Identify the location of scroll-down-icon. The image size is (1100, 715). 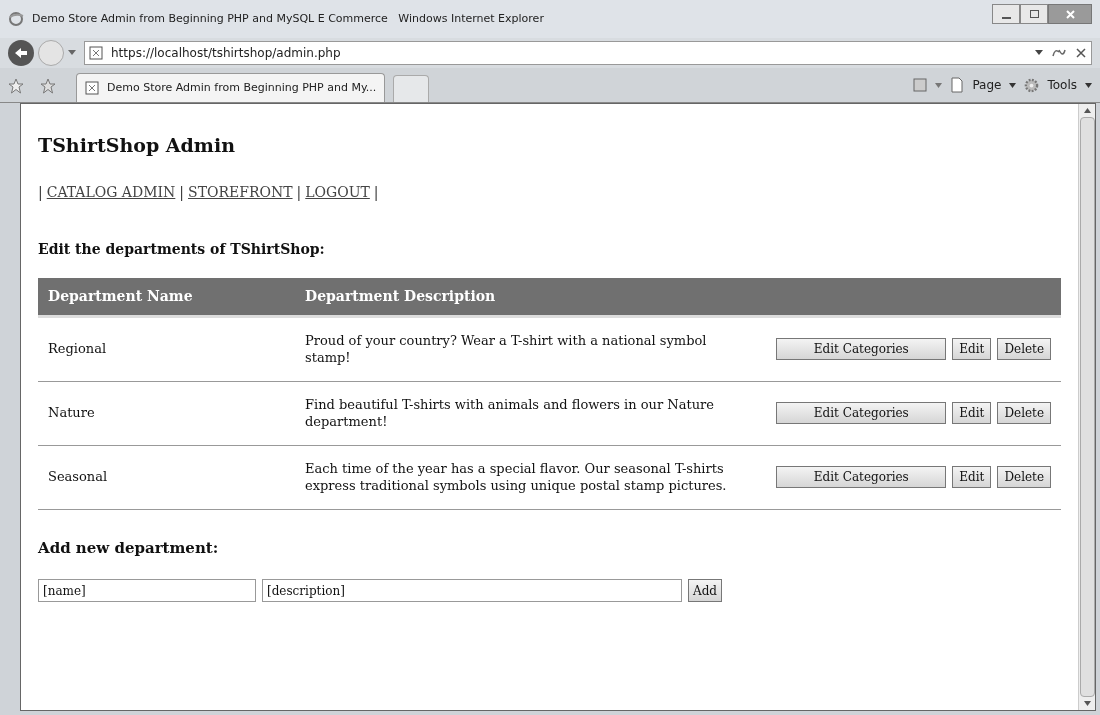
(1087, 703).